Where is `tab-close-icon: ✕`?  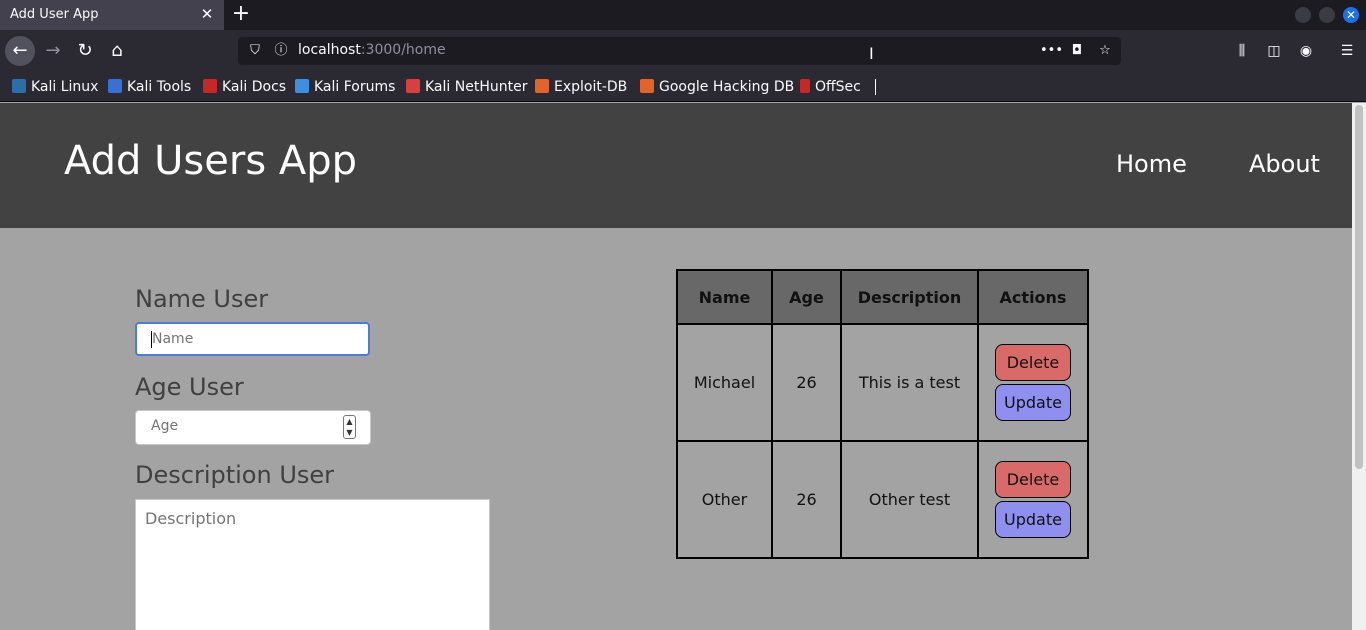 tab-close-icon: ✕ is located at coordinates (207, 14).